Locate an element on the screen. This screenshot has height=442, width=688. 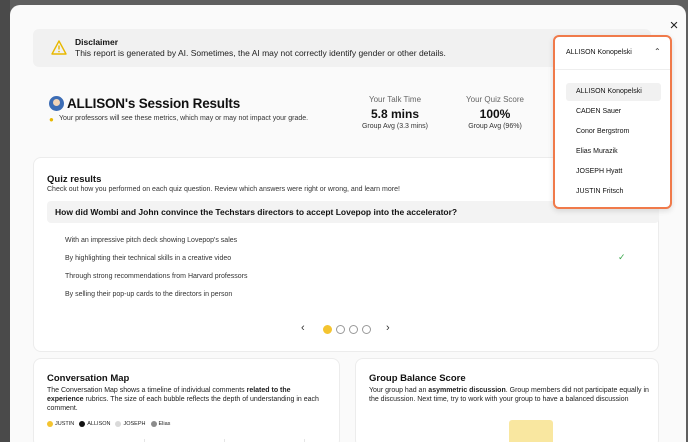
metric-group-avg: Group Avg (3.3 mins) is located at coordinates (394, 126).